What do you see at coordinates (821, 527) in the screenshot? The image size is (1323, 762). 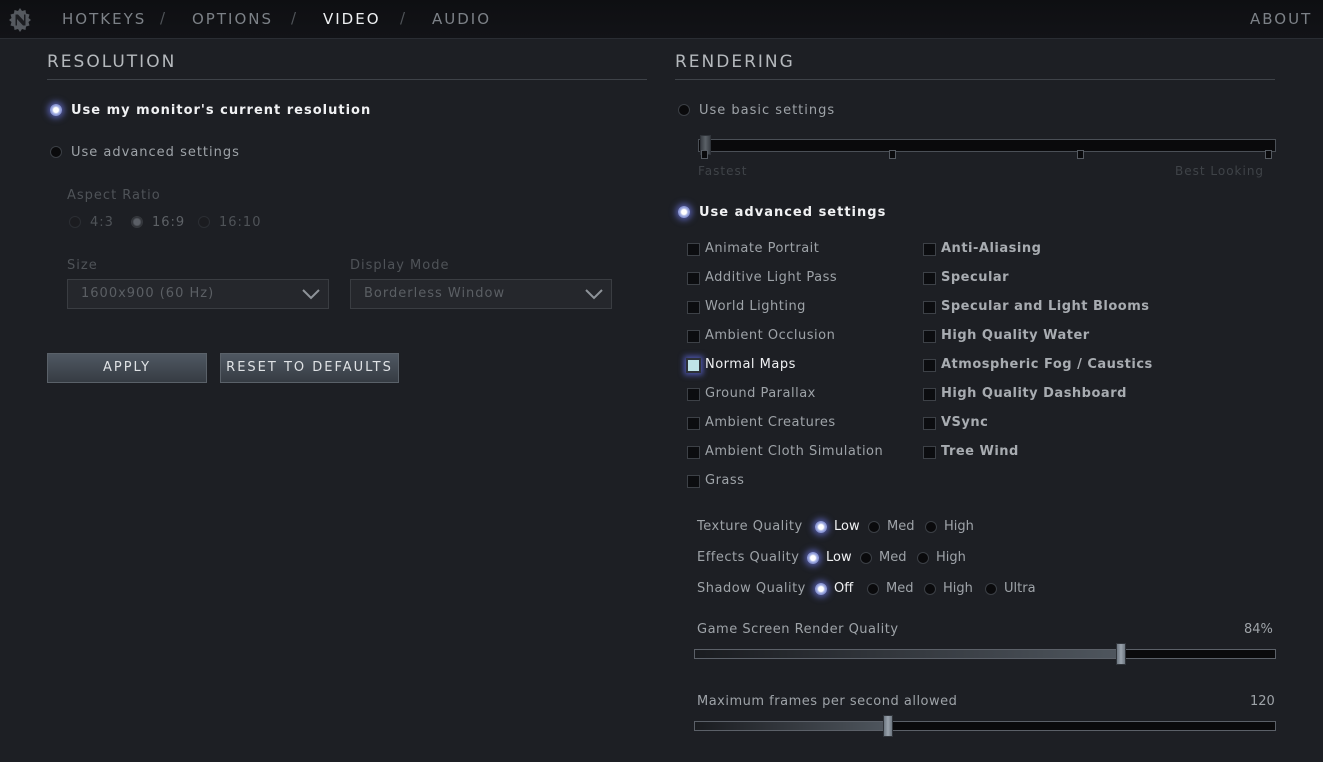 I see `texture-low-radio` at bounding box center [821, 527].